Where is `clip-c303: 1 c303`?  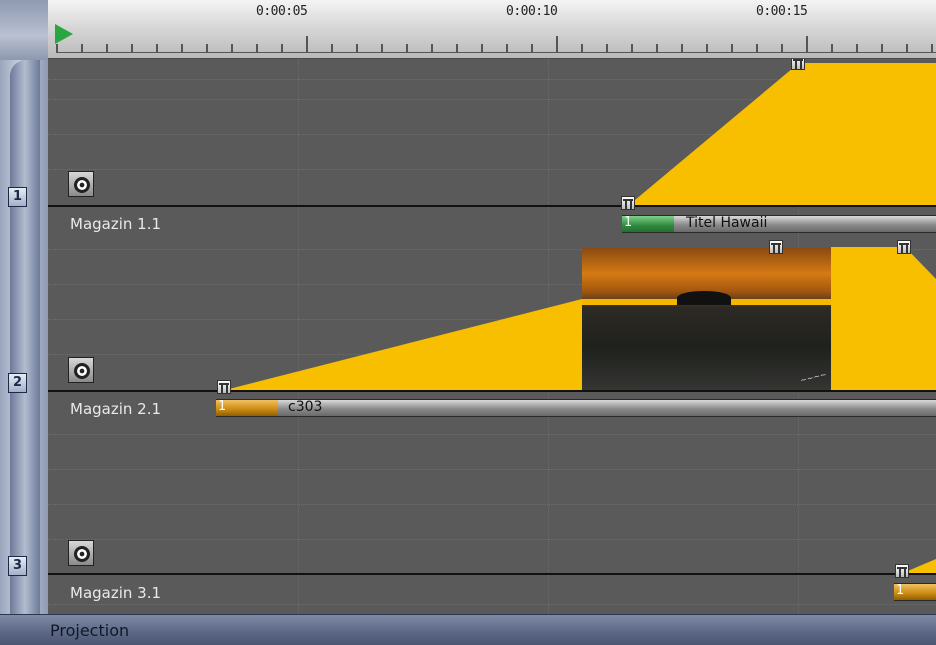
clip-c303: 1 c303 is located at coordinates (576, 408).